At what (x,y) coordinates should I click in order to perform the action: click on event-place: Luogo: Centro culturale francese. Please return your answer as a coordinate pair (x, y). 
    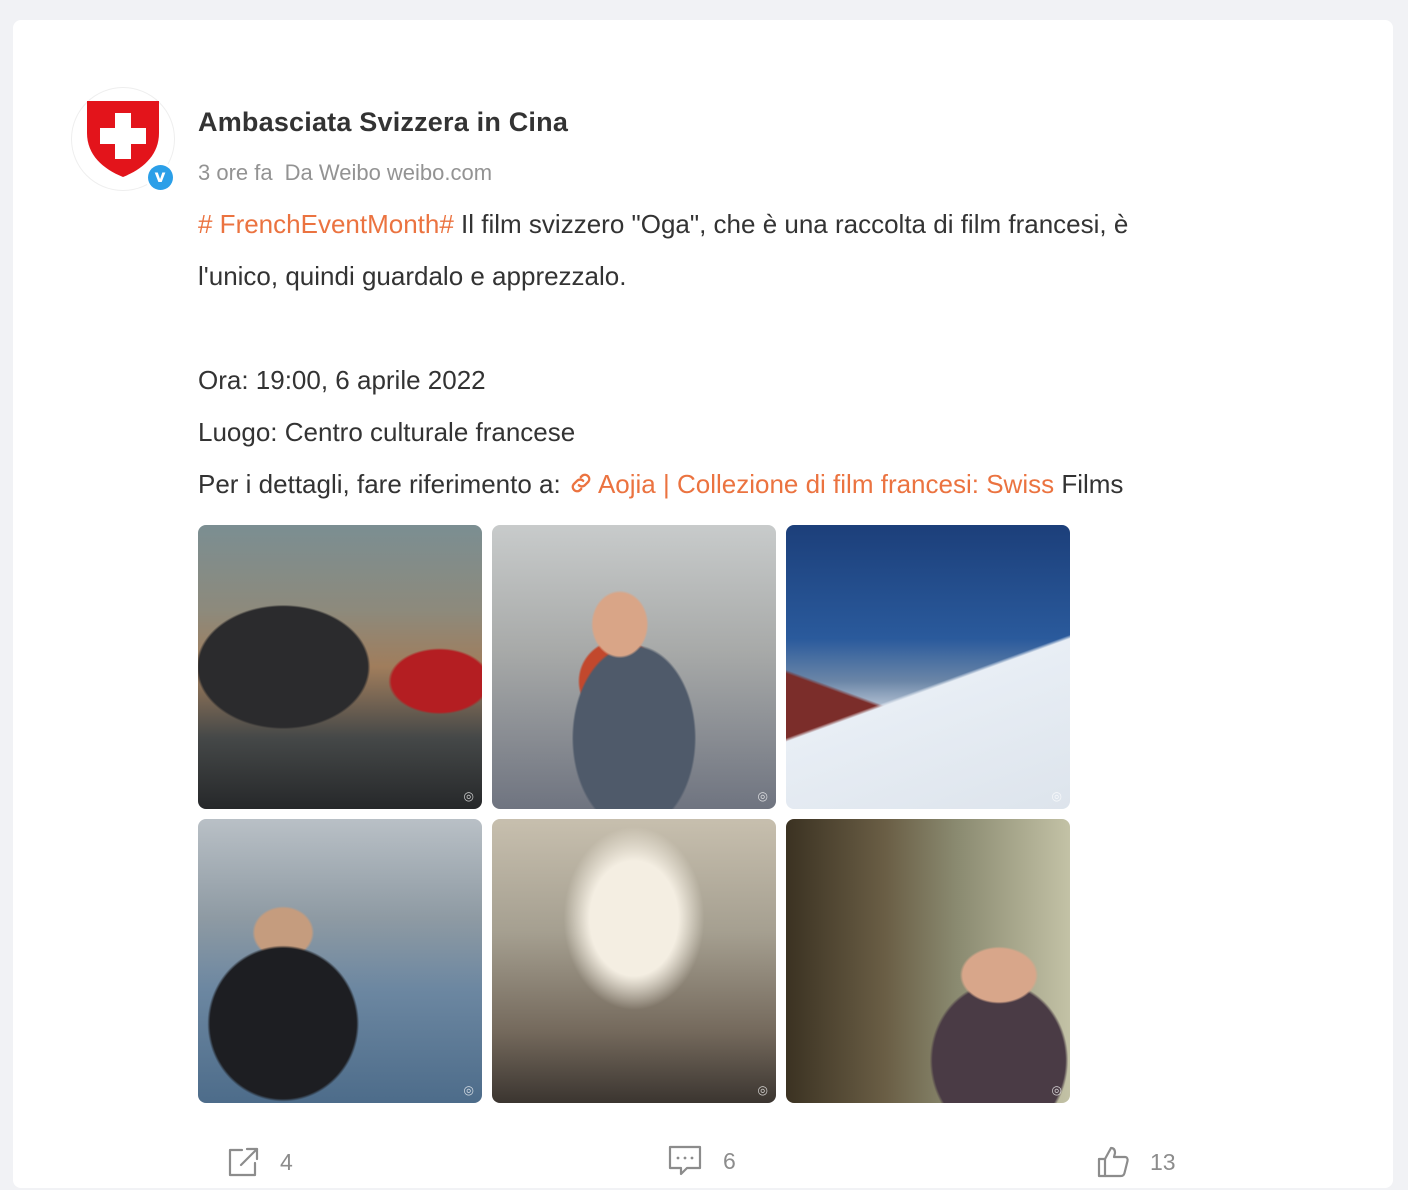
    Looking at the image, I should click on (387, 432).